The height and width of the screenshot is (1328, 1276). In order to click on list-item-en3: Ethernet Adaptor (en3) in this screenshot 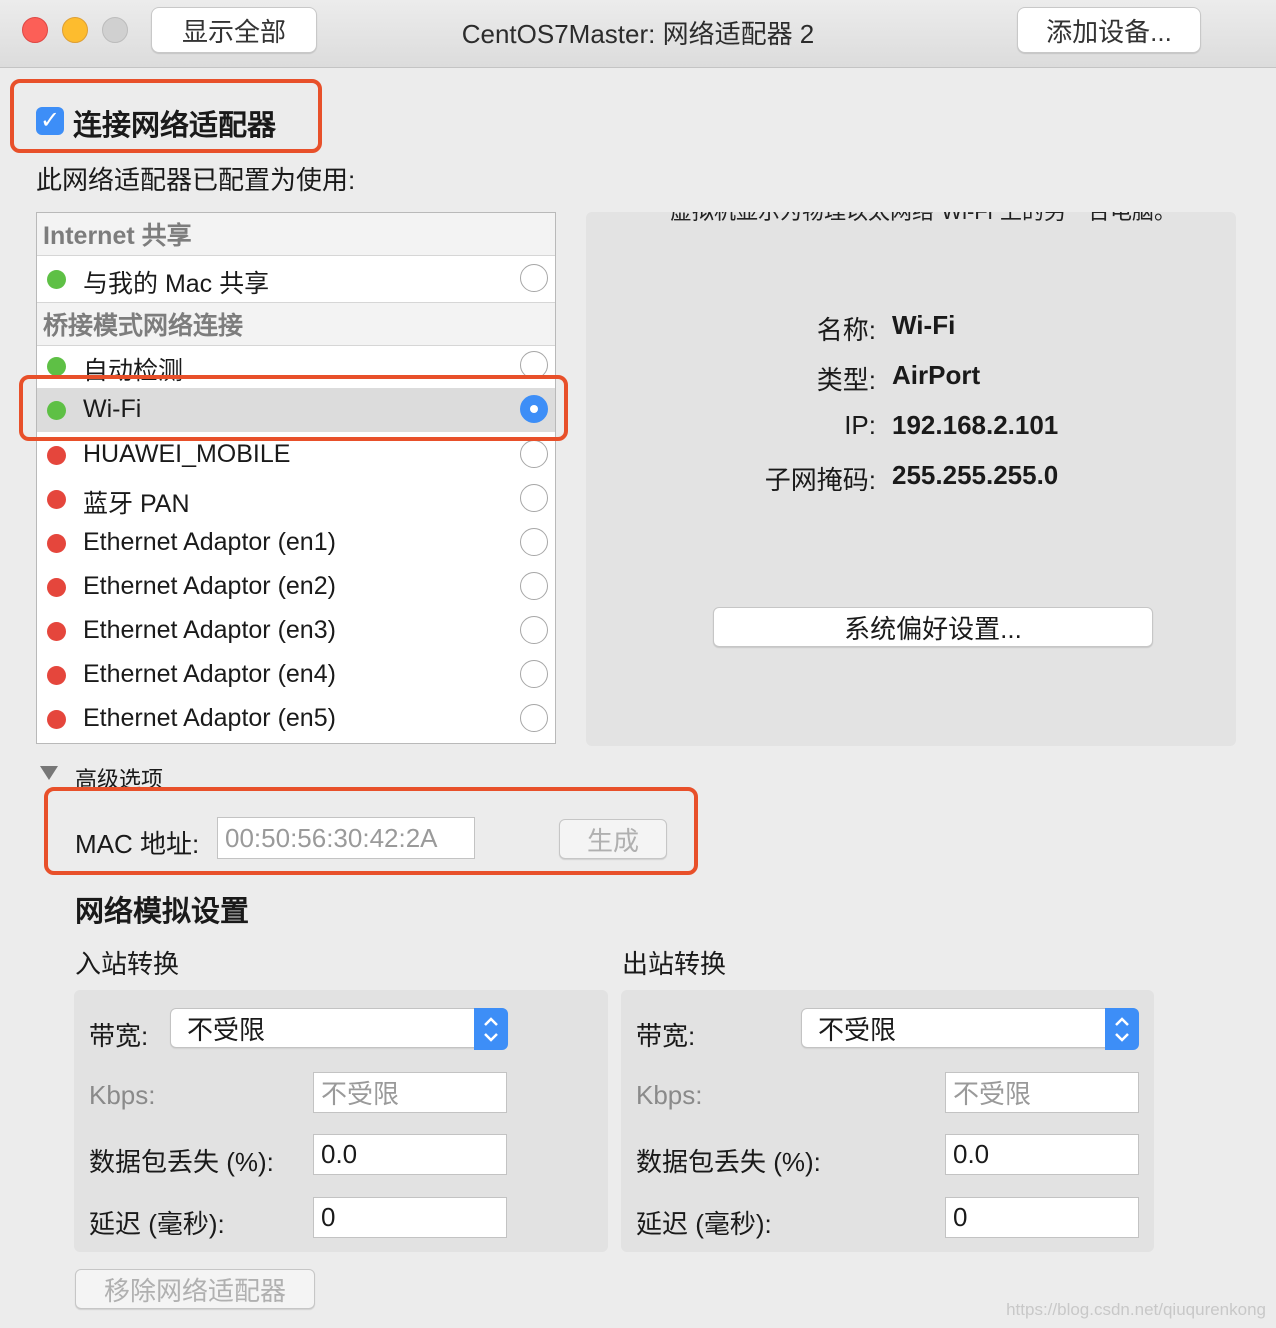, I will do `click(296, 631)`.